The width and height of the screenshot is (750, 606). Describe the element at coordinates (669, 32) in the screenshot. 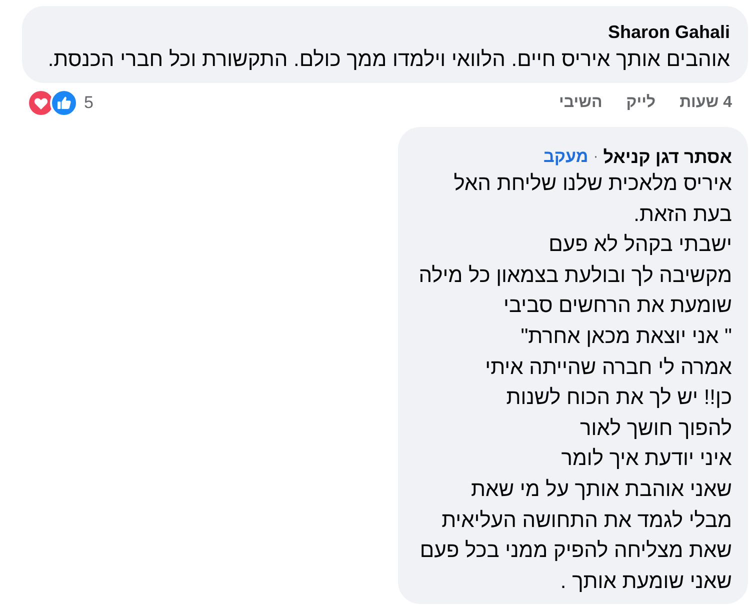

I see `commenter-name: Sharon Gahali` at that location.